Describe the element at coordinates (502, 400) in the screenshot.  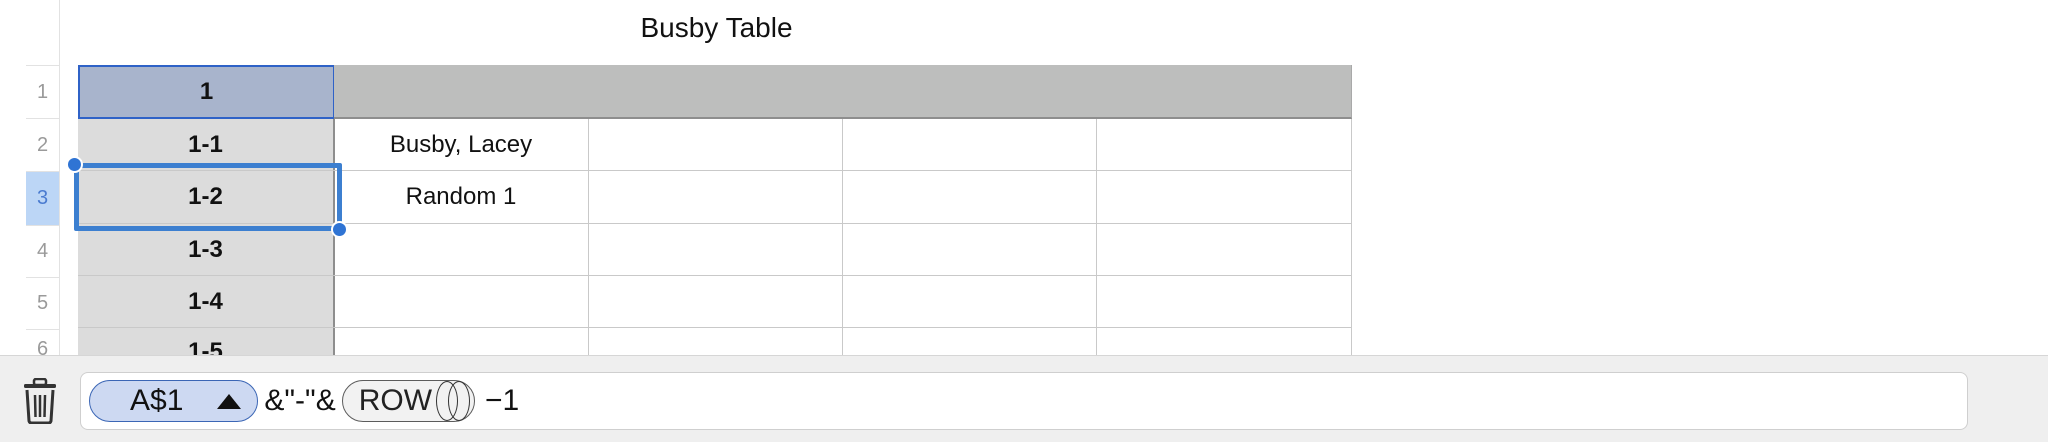
I see `formula-tail: −1` at that location.